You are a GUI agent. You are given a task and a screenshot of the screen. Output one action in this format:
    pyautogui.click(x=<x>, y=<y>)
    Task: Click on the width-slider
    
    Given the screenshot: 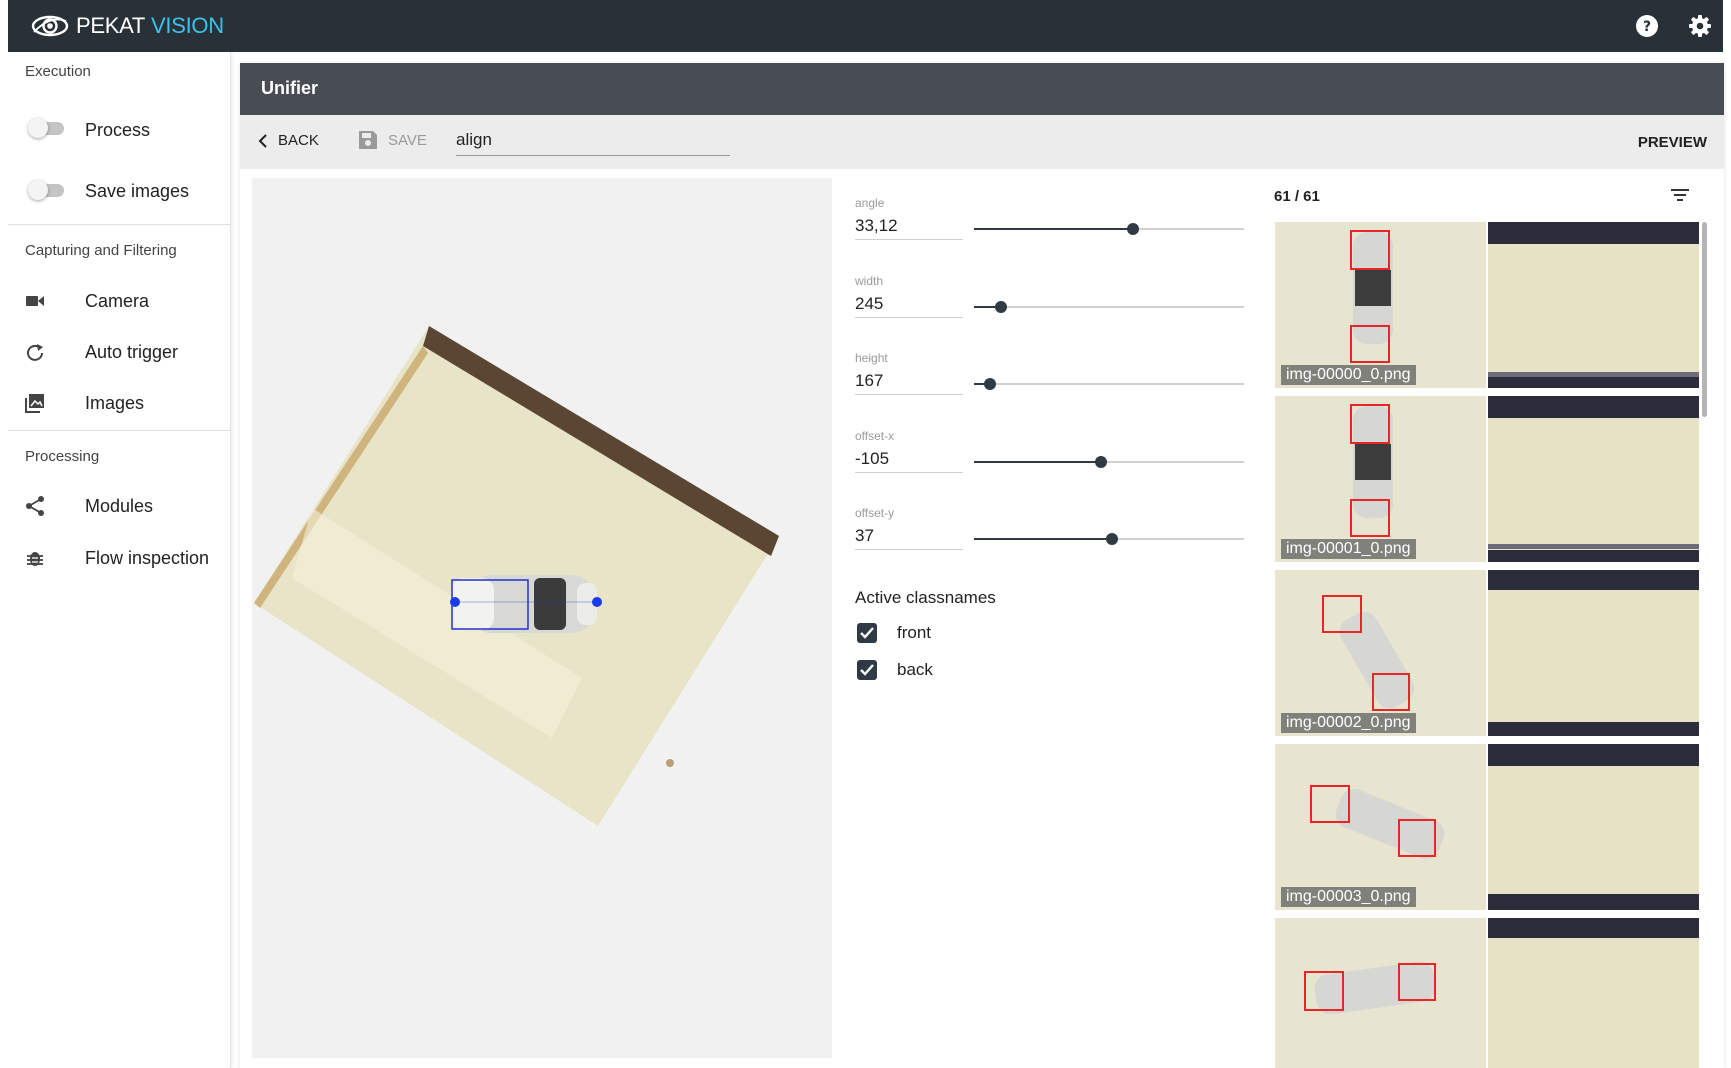 What is the action you would take?
    pyautogui.click(x=1109, y=307)
    